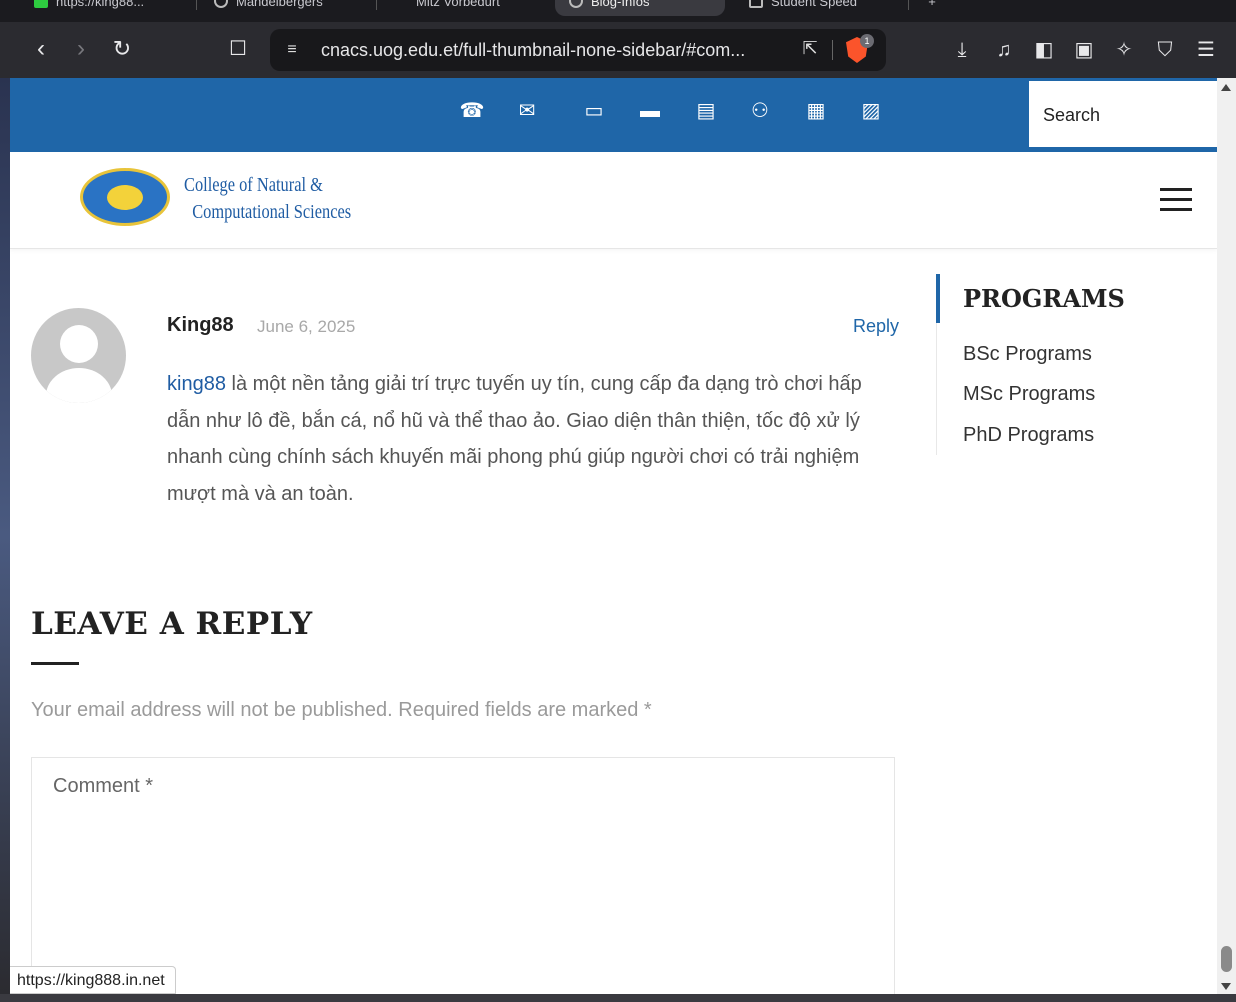 The width and height of the screenshot is (1236, 1002). Describe the element at coordinates (125, 197) in the screenshot. I see `university-seal-logo` at that location.